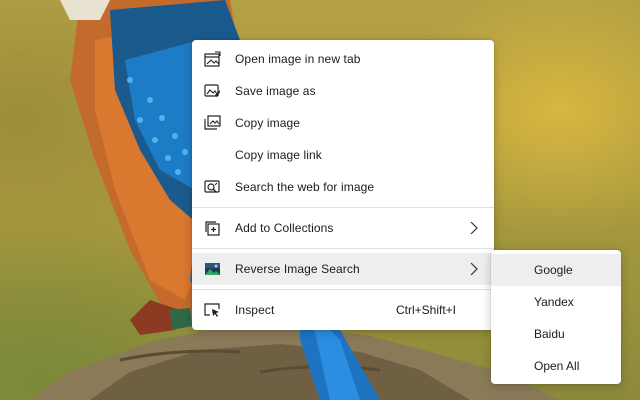 The height and width of the screenshot is (400, 640). Describe the element at coordinates (255, 310) in the screenshot. I see `menu-item-label: Inspect` at that location.